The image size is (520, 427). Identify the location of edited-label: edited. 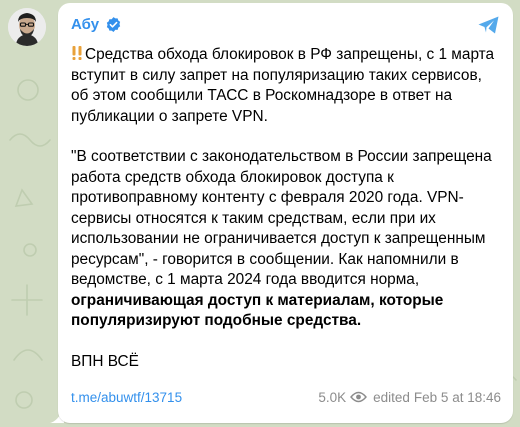
(391, 397).